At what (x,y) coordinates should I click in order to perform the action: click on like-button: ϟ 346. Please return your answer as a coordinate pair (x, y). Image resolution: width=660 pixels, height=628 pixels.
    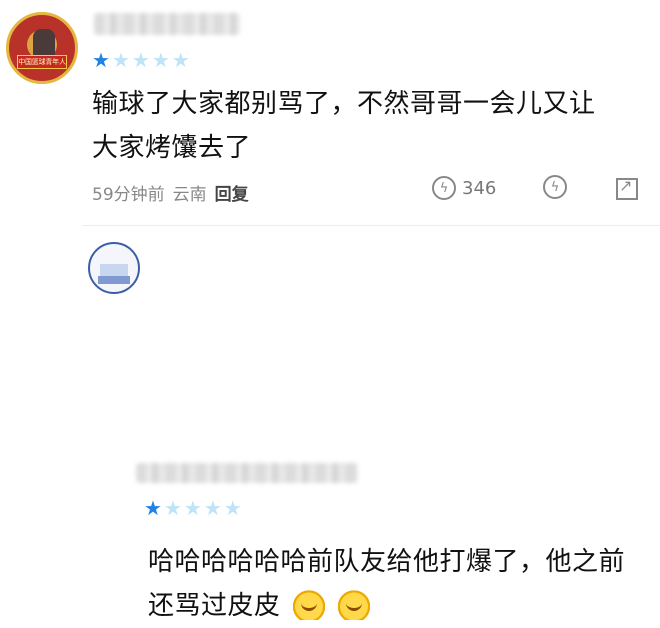
    Looking at the image, I should click on (464, 188).